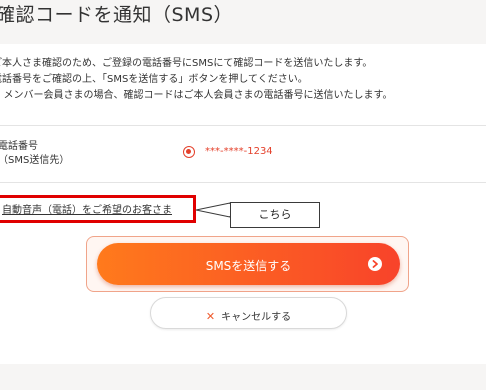 The image size is (486, 390). What do you see at coordinates (117, 15) in the screenshot?
I see `page-title: 確認コードを通知（SMS）` at bounding box center [117, 15].